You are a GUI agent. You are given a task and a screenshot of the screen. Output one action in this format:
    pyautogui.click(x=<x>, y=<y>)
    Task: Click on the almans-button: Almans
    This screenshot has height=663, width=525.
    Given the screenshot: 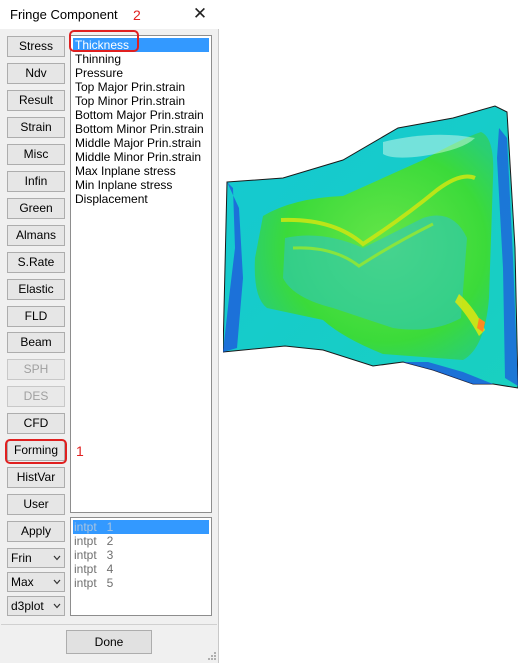 What is the action you would take?
    pyautogui.click(x=36, y=235)
    